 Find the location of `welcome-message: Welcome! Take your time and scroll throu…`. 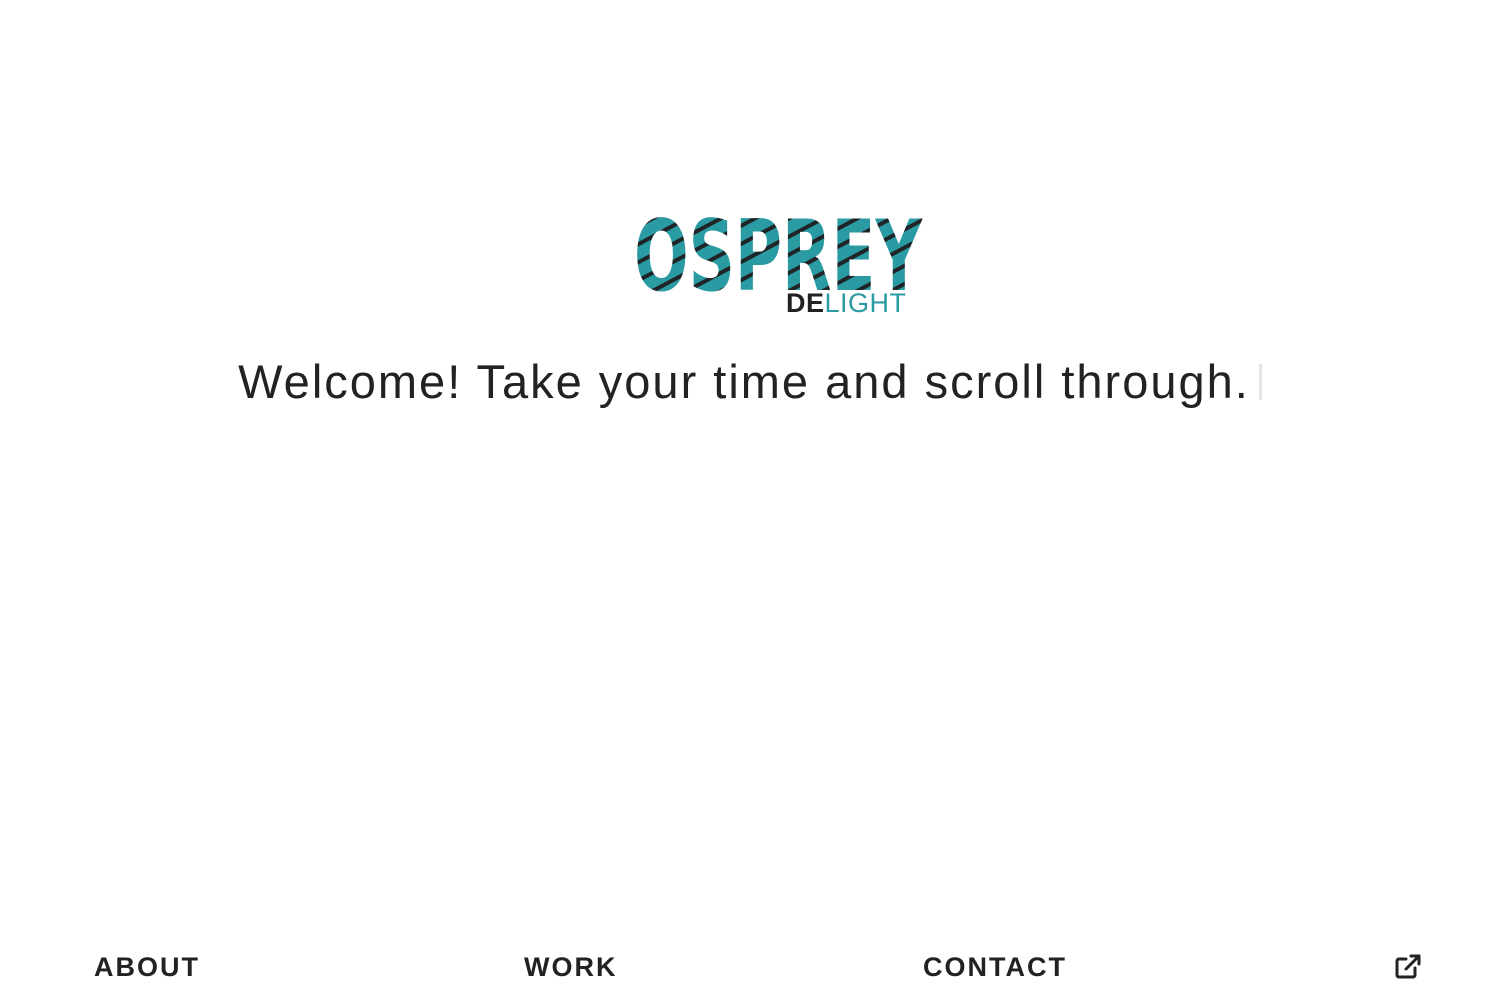

welcome-message: Welcome! Take your time and scroll throu… is located at coordinates (750, 382).